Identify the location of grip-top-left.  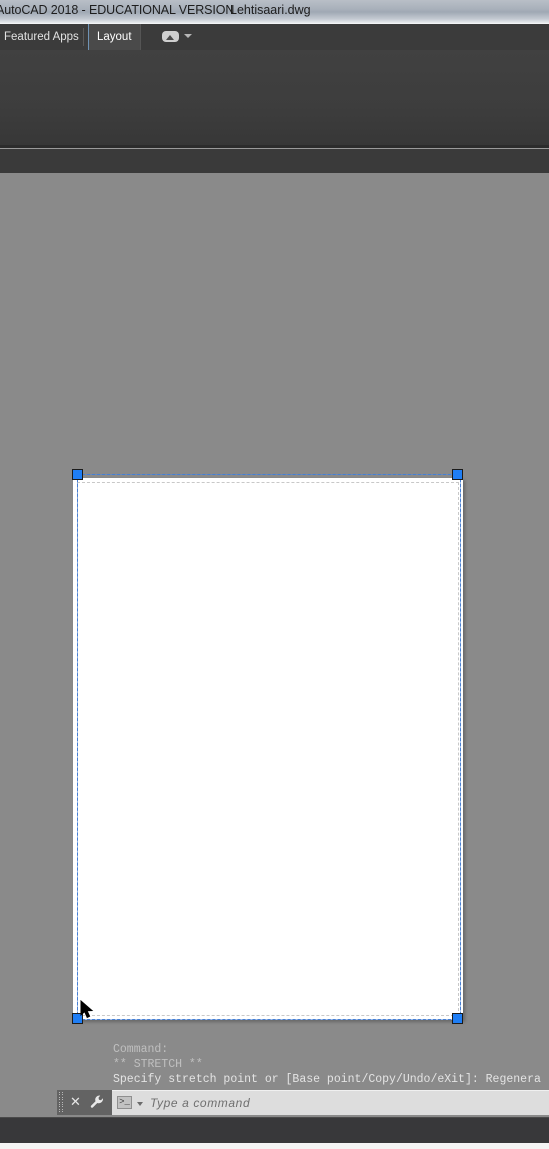
(77, 474).